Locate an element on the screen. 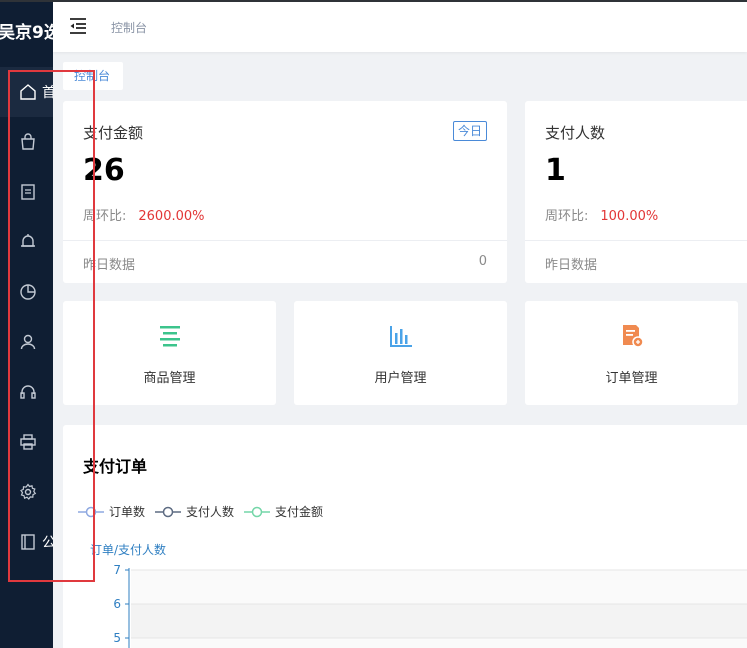 The width and height of the screenshot is (747, 648). legend-item-payment-amount: 支付金额 is located at coordinates (283, 511).